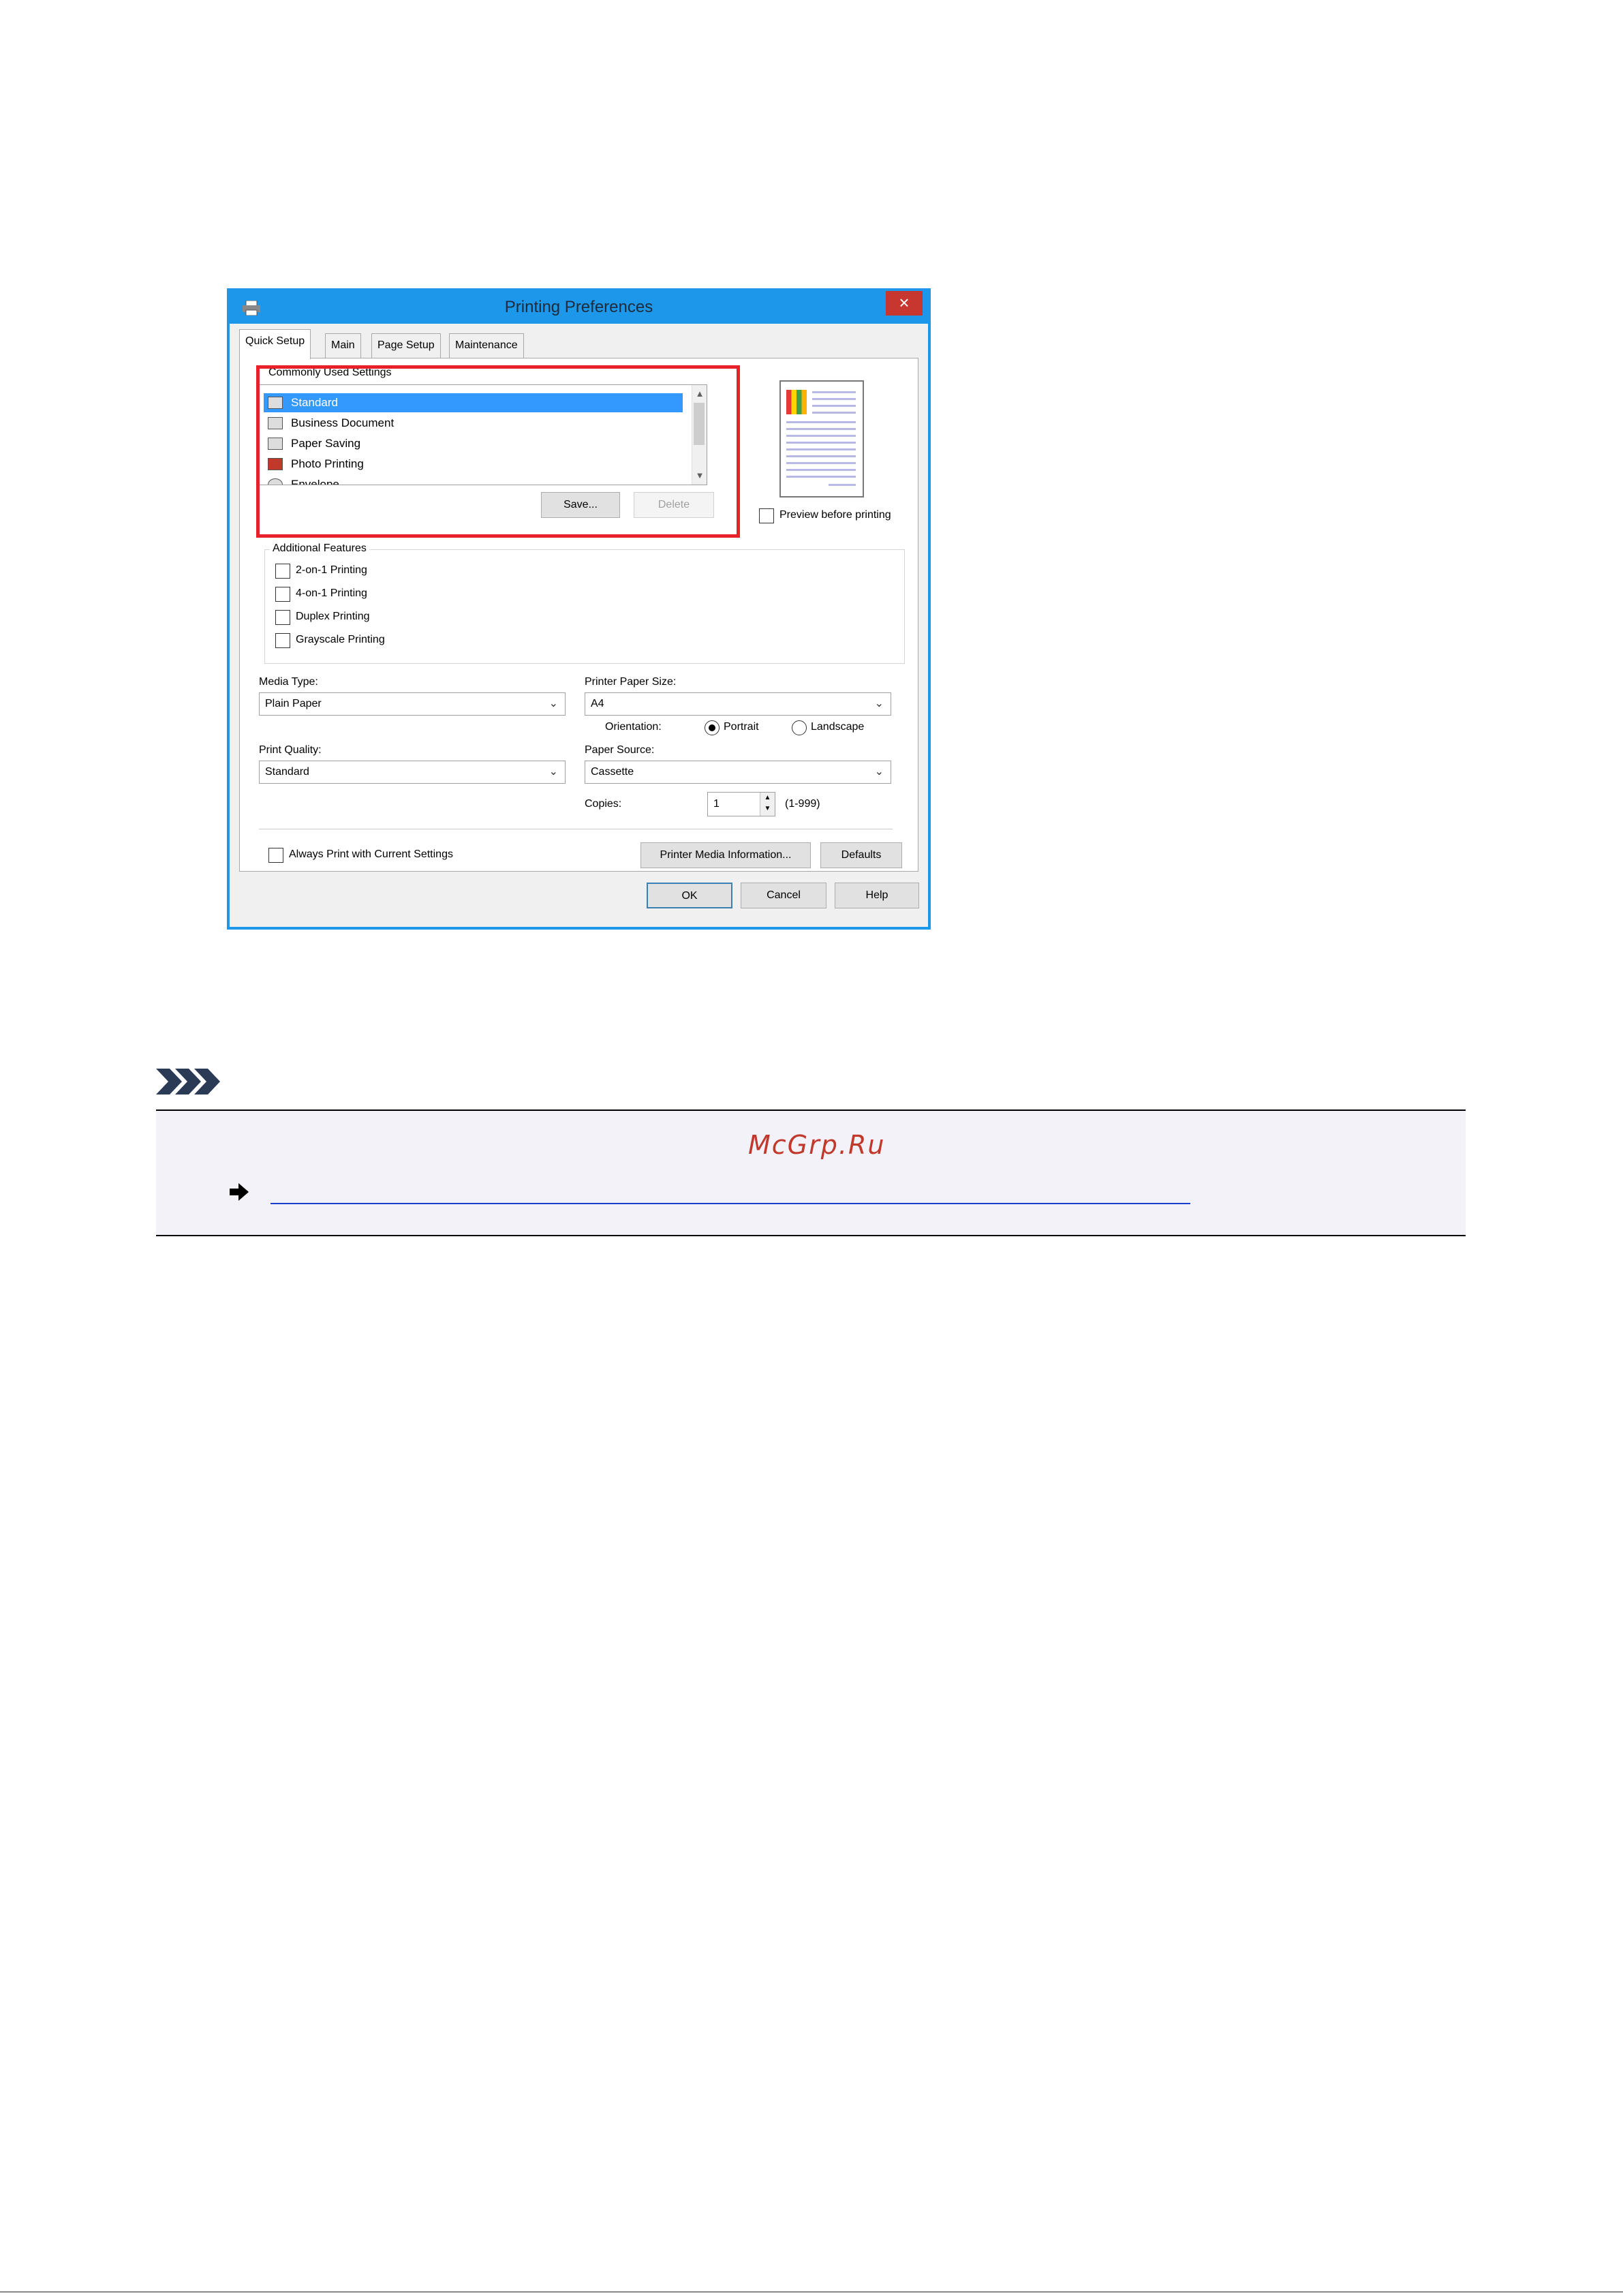 The image size is (1623, 2296). I want to click on watermark: McGrp.Ru, so click(817, 1145).